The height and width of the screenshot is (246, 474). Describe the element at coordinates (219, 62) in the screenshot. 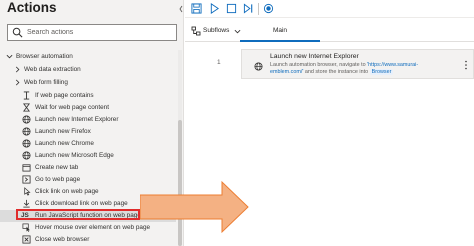

I see `step-line-number: 1` at that location.